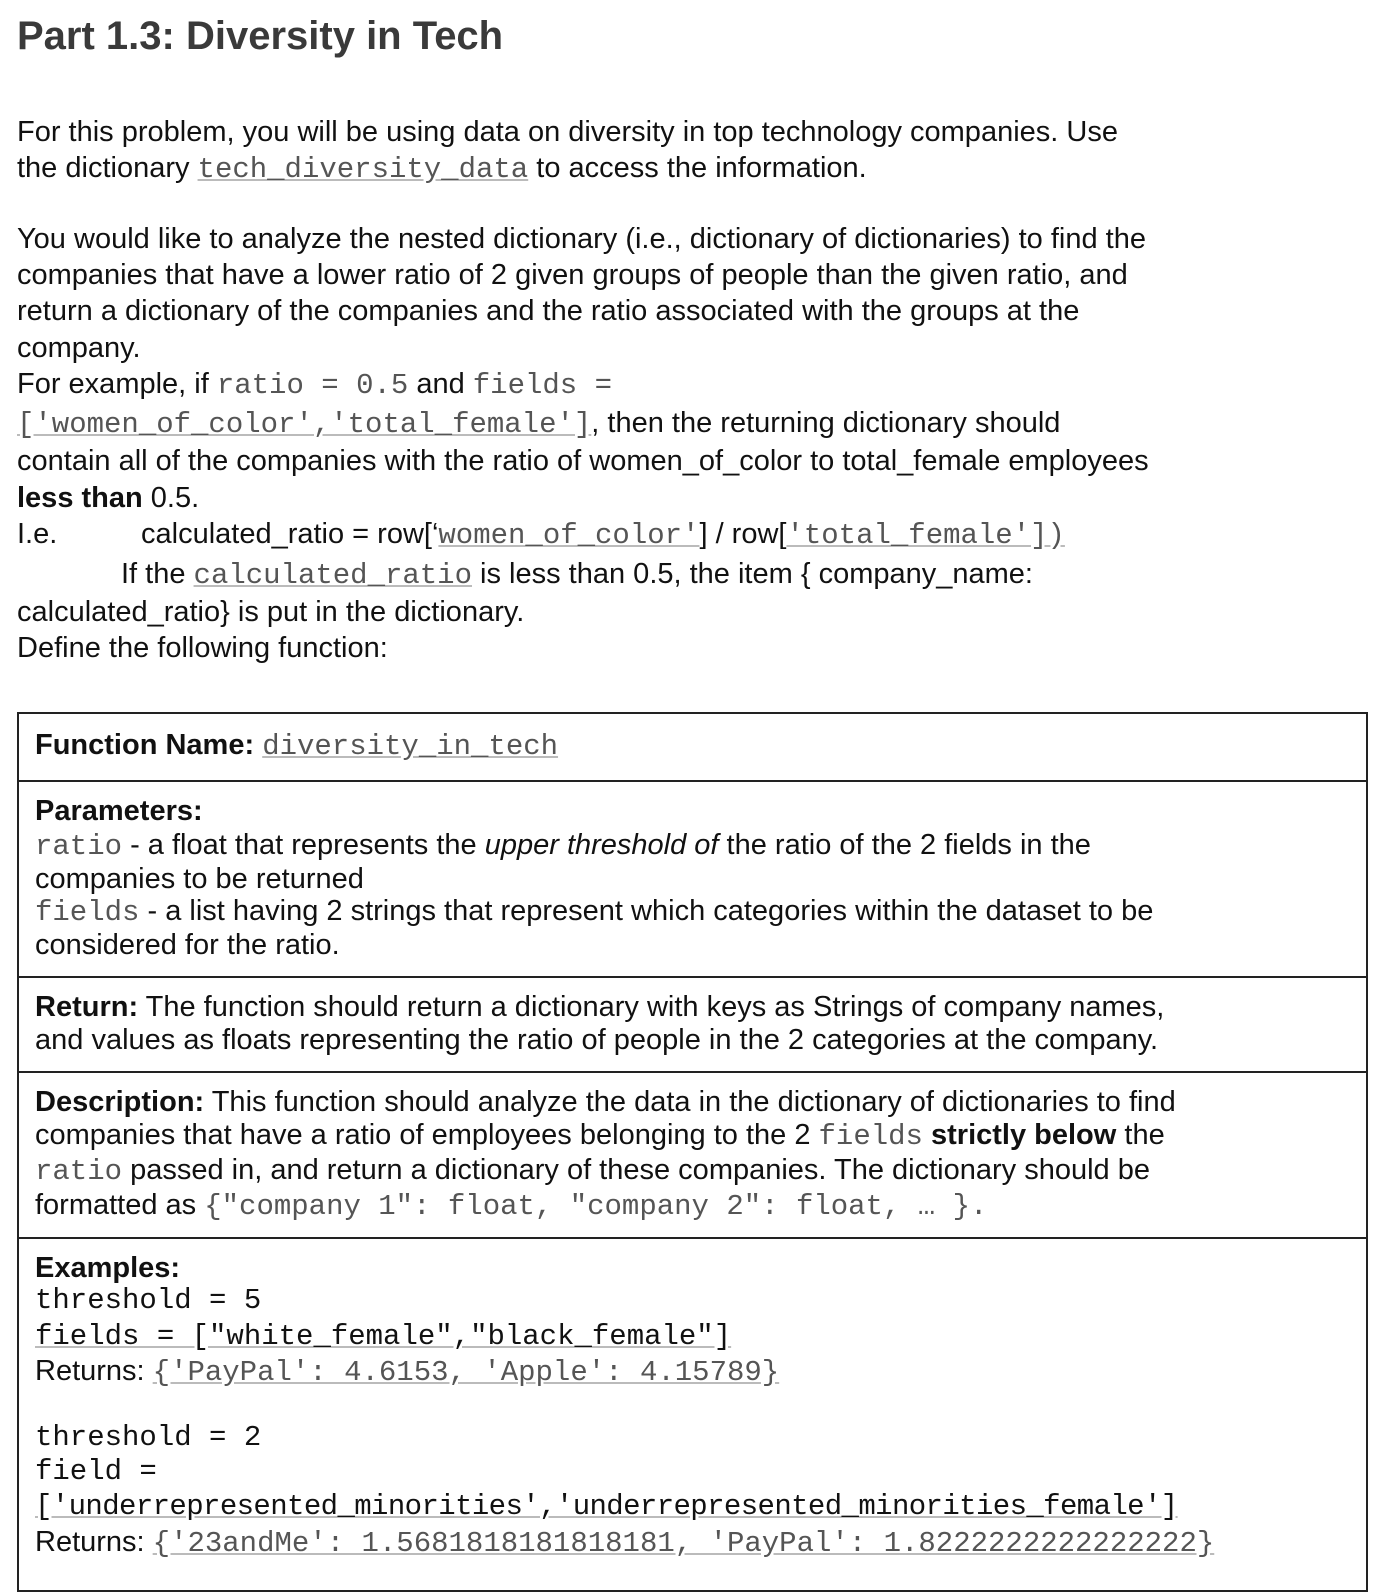 This screenshot has width=1388, height=1592. What do you see at coordinates (37, 534) in the screenshot?
I see `ie-label: I.e.` at bounding box center [37, 534].